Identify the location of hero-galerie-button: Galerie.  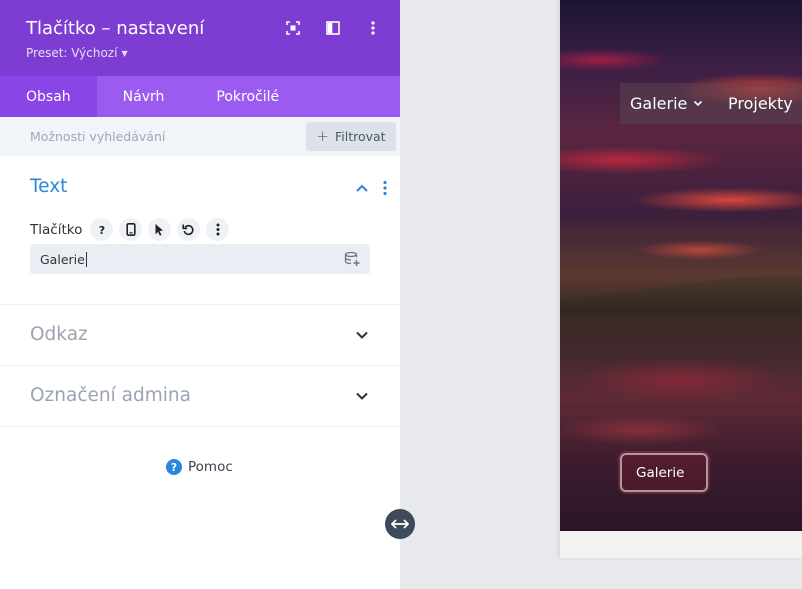
(664, 472).